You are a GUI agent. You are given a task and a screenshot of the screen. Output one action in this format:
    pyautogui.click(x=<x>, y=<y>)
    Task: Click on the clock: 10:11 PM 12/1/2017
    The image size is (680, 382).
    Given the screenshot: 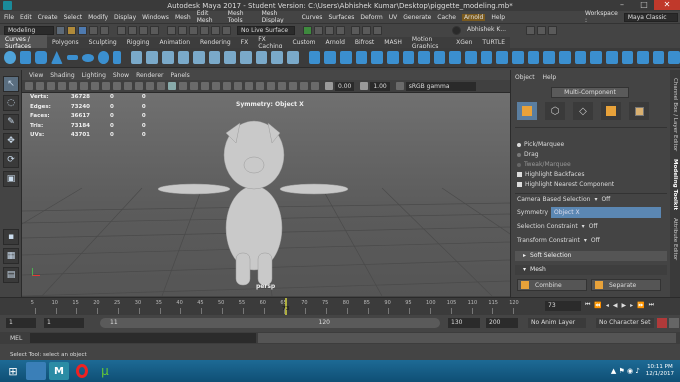 What is the action you would take?
    pyautogui.click(x=660, y=371)
    